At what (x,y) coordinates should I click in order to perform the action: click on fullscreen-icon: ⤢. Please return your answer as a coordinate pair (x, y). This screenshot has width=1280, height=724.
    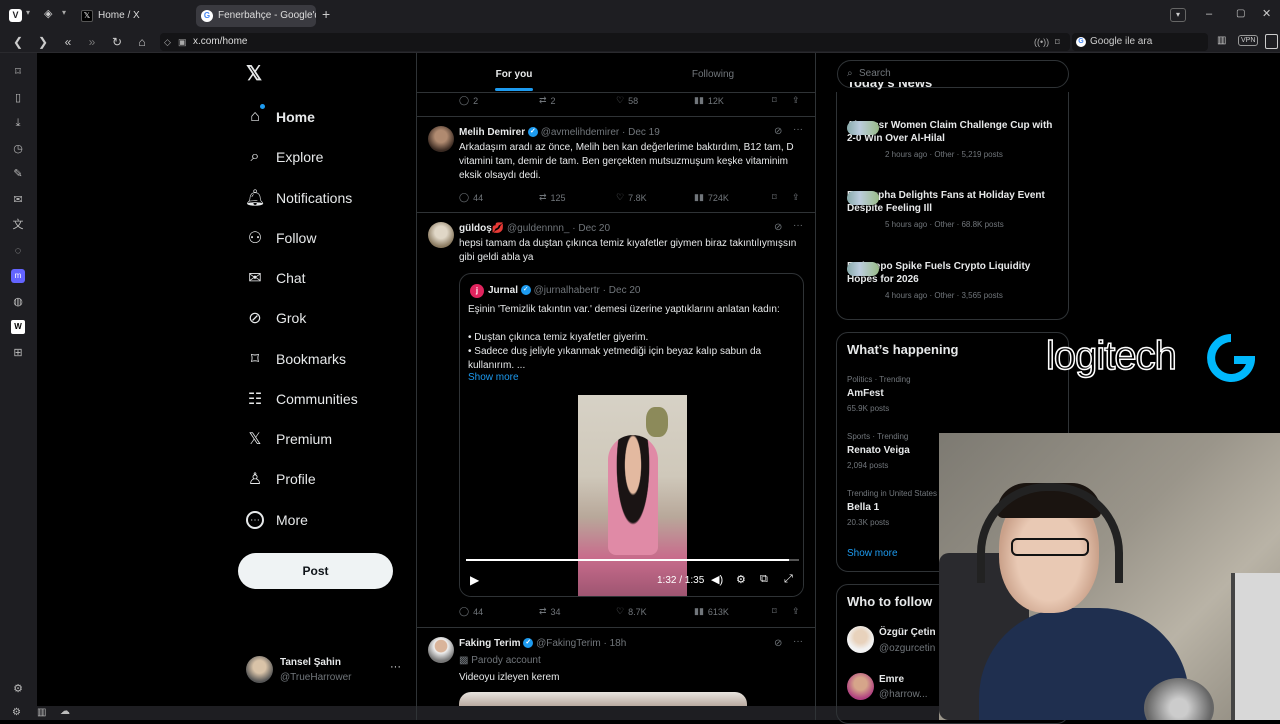
    Looking at the image, I should click on (788, 579).